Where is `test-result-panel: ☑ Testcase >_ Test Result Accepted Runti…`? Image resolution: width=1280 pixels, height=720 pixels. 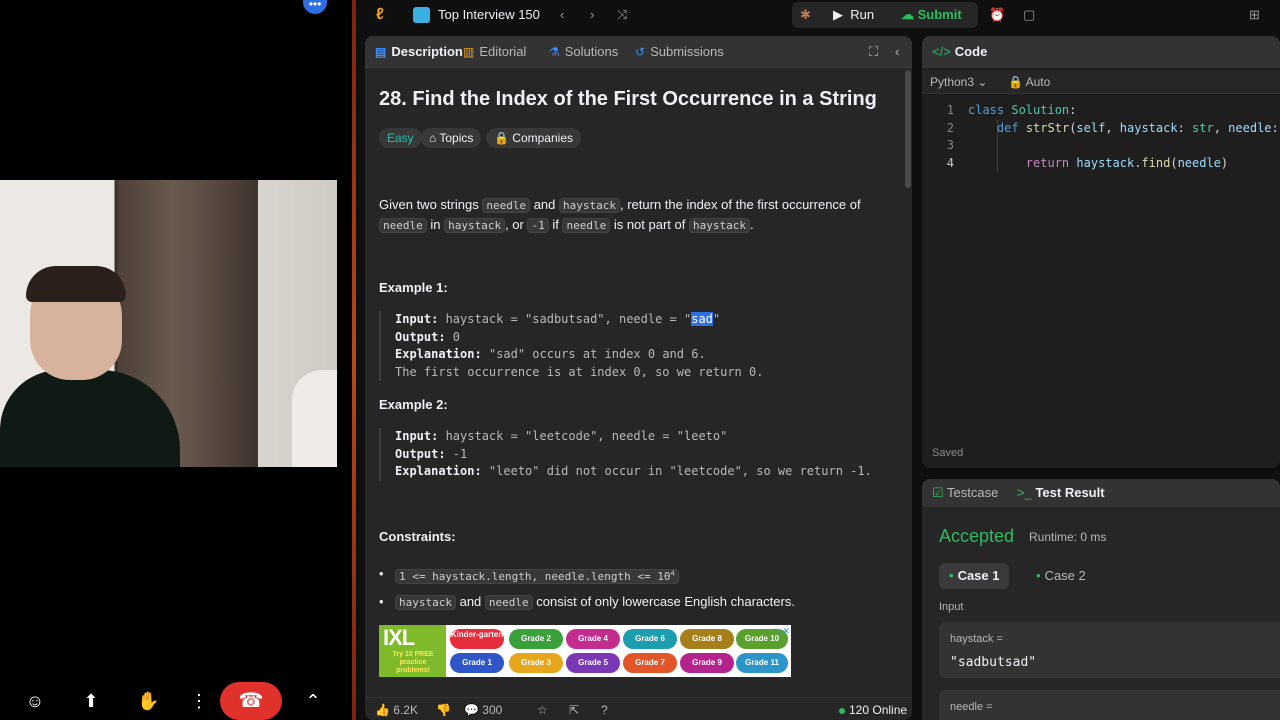
test-result-panel: ☑ Testcase >_ Test Result Accepted Runti… is located at coordinates (1101, 599).